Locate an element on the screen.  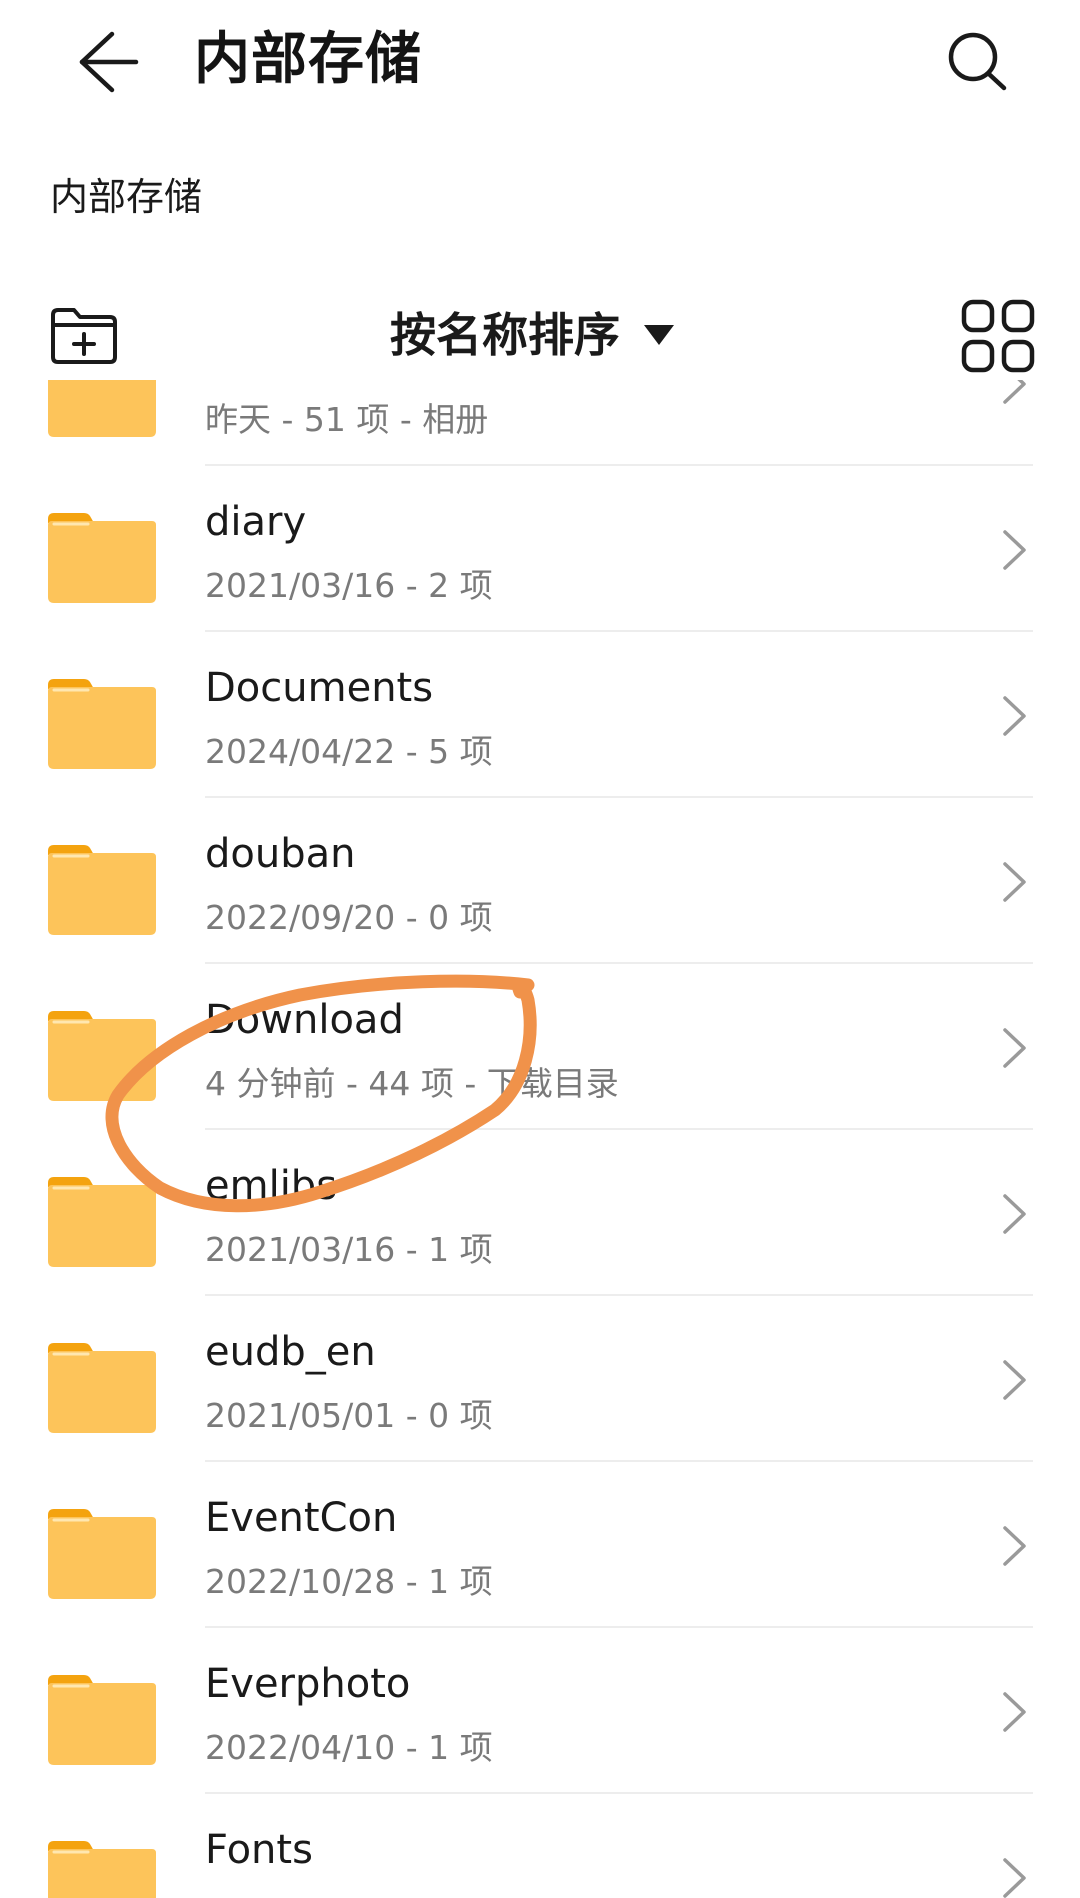
search-icon is located at coordinates (977, 61).